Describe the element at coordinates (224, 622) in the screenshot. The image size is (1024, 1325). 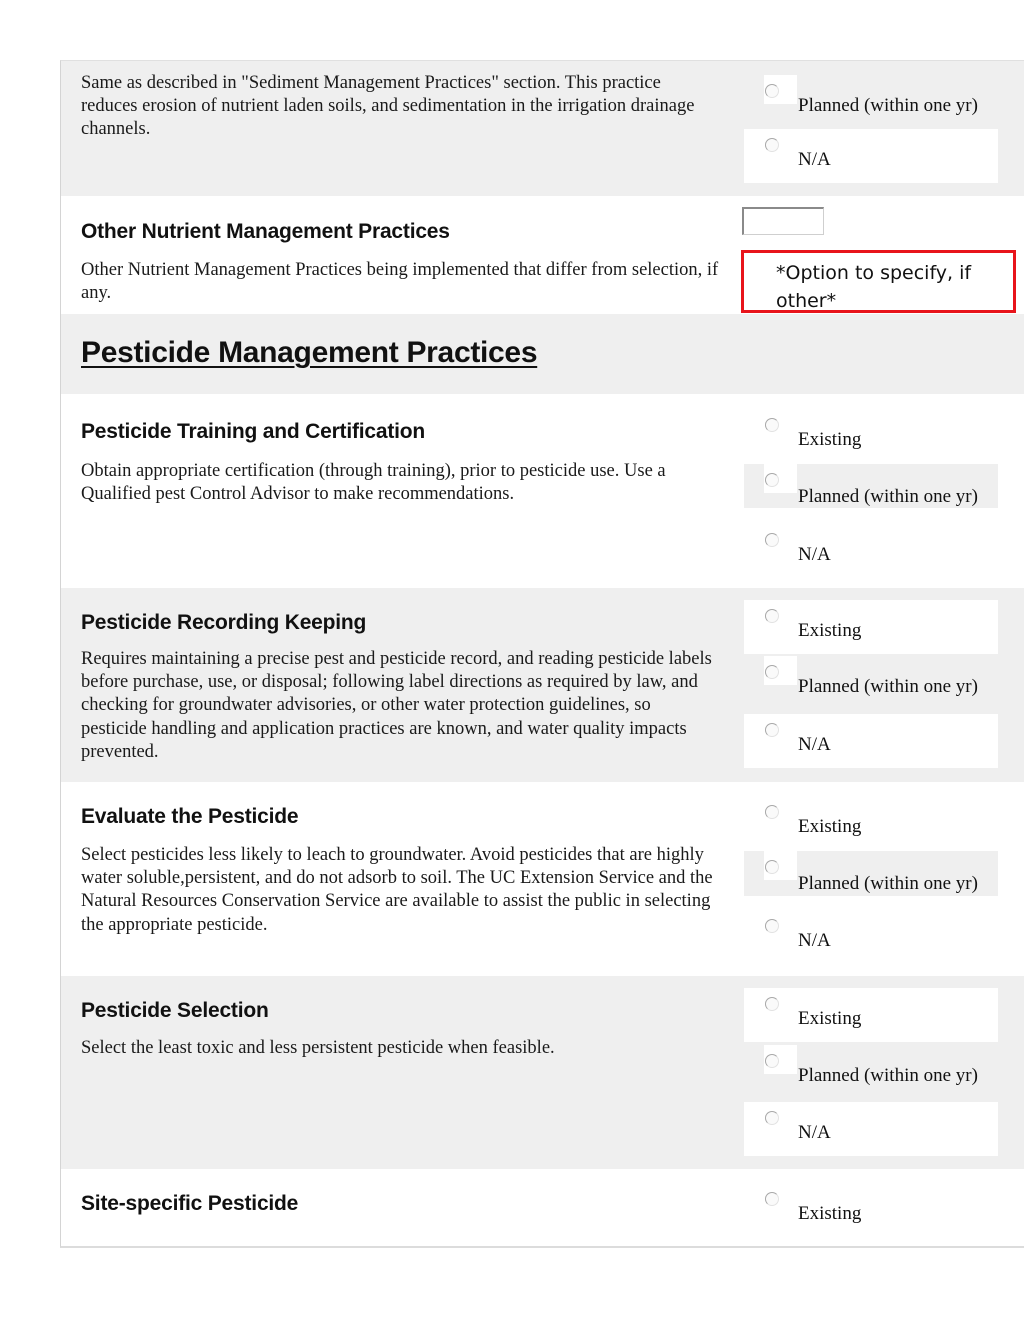
I see `practice-title: Pesticide Recording Keeping` at that location.